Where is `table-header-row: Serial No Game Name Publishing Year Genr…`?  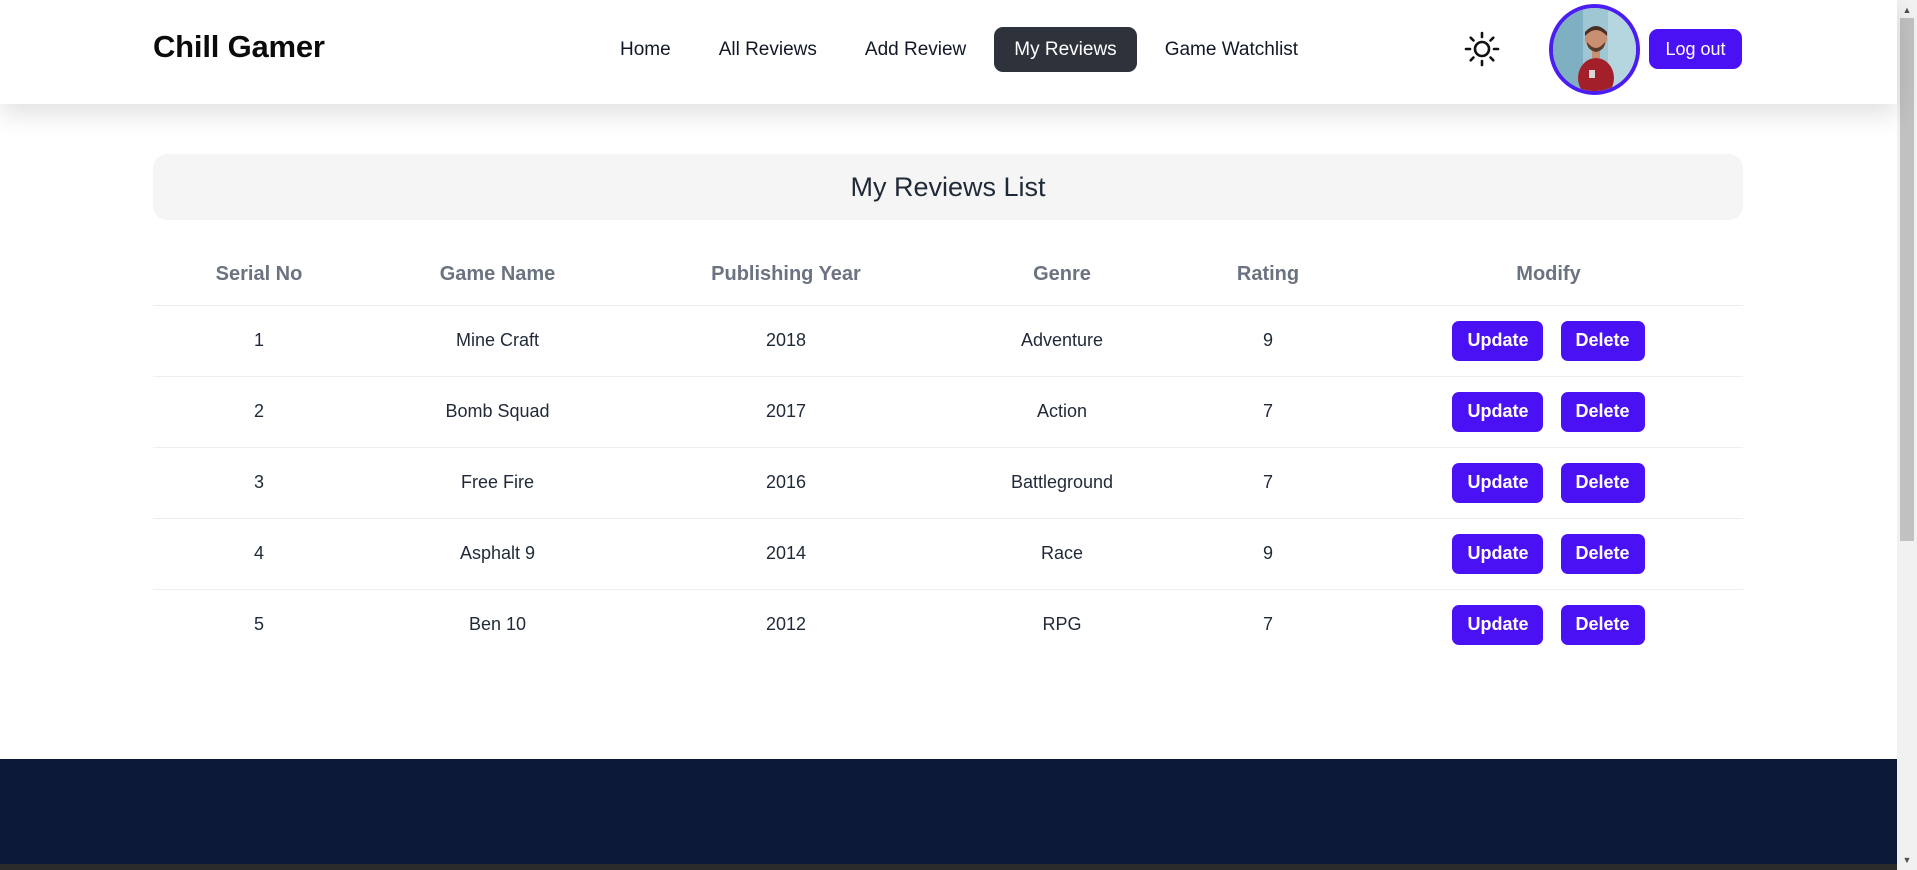 table-header-row: Serial No Game Name Publishing Year Genr… is located at coordinates (948, 275).